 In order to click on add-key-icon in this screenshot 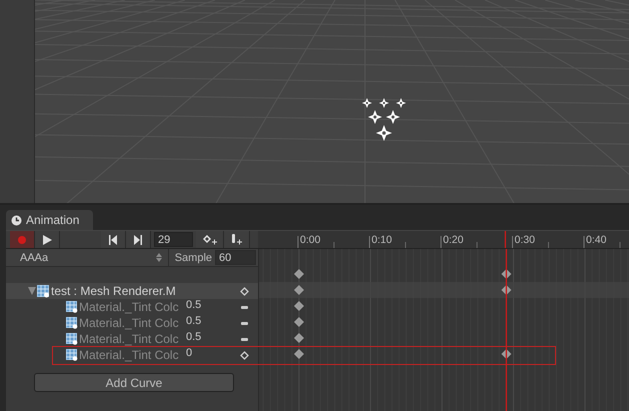, I will do `click(209, 239)`.